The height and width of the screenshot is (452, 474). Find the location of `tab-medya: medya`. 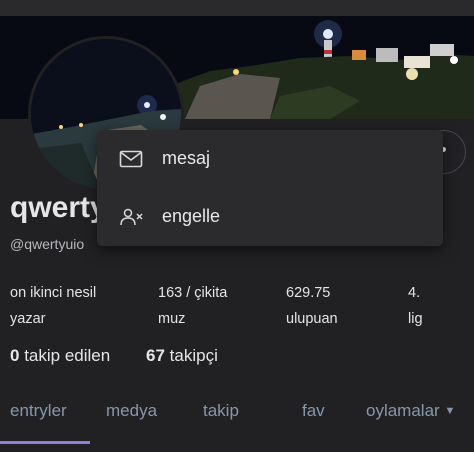

tab-medya: medya is located at coordinates (131, 411).